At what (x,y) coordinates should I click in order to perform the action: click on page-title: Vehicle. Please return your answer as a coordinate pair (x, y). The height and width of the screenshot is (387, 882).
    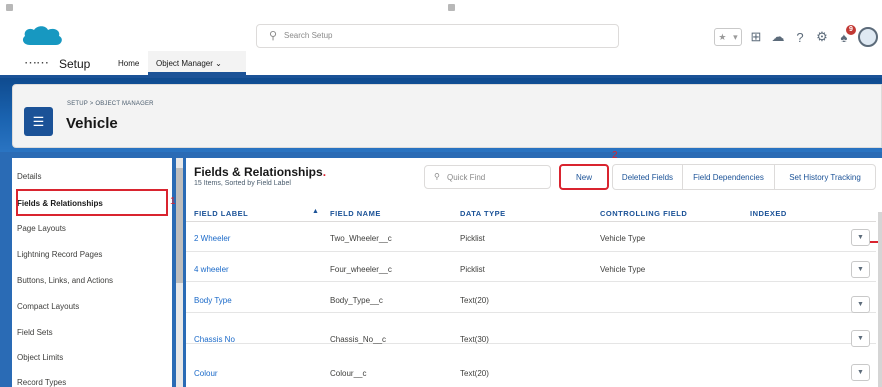
    Looking at the image, I should click on (92, 123).